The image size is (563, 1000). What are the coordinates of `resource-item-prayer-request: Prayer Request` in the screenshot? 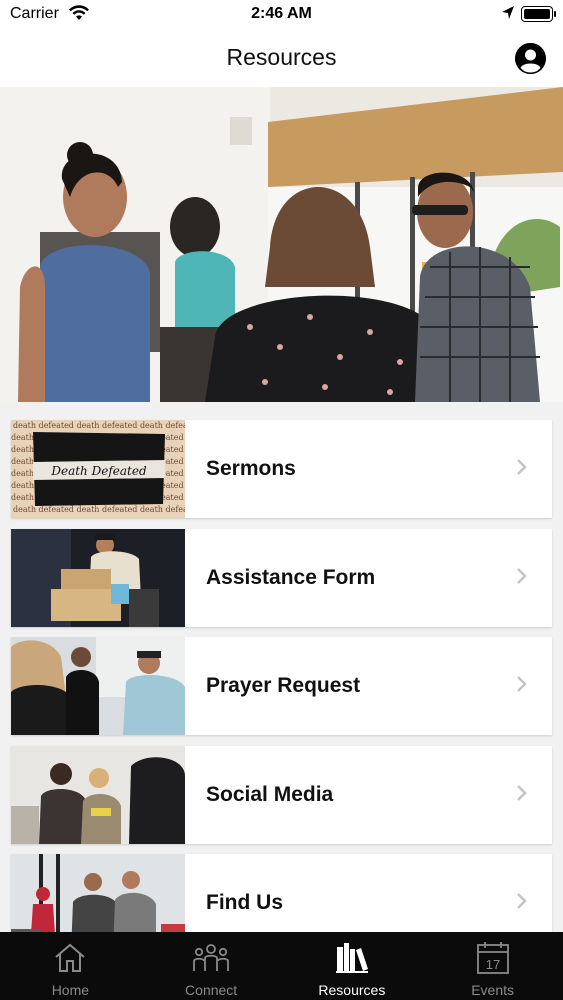 It's located at (281, 686).